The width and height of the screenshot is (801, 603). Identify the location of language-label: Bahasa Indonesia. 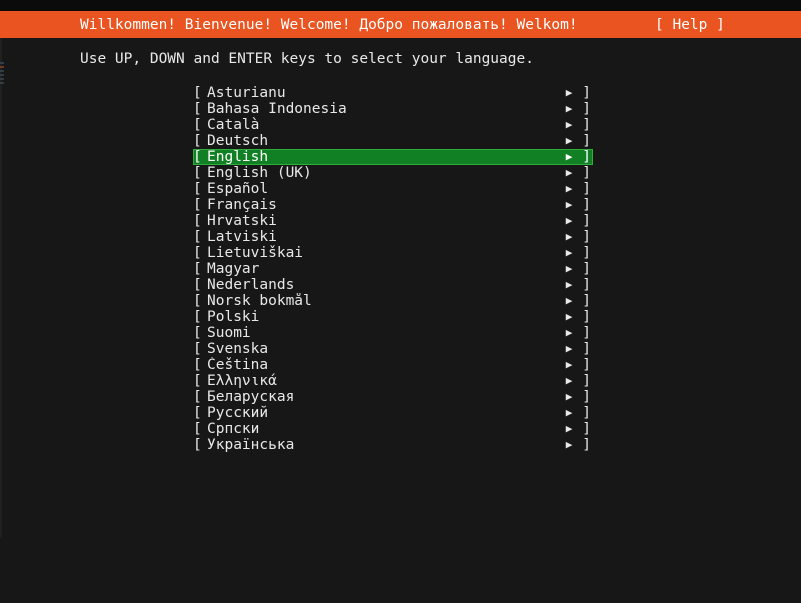
(277, 109).